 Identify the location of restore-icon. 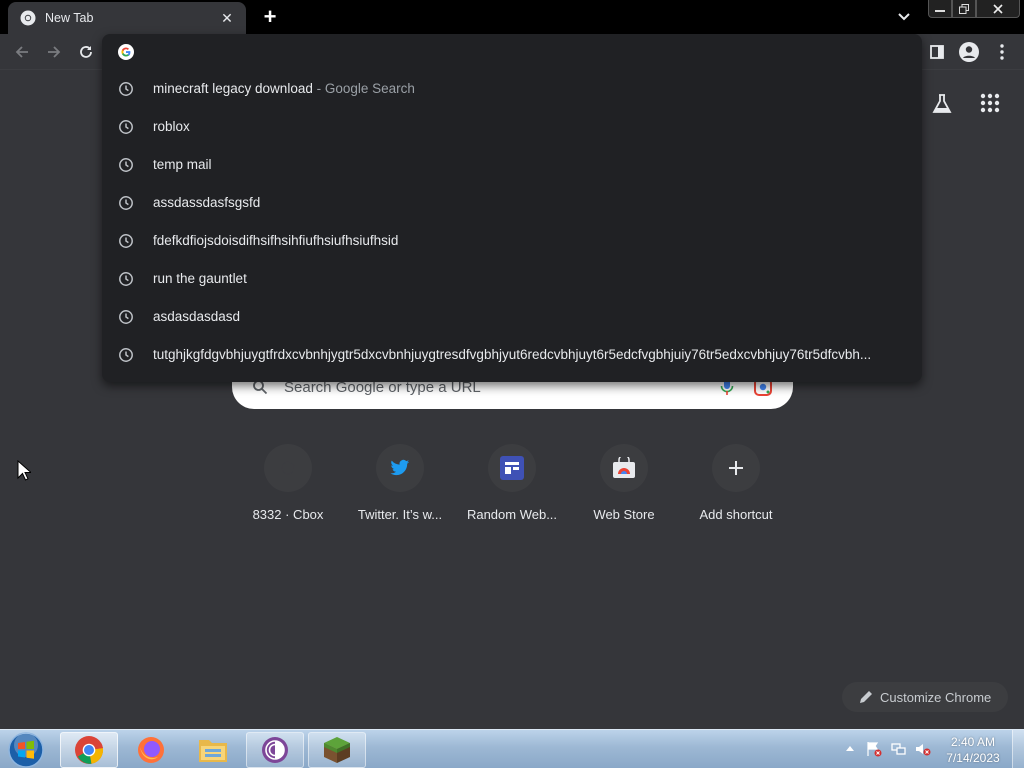
(964, 8).